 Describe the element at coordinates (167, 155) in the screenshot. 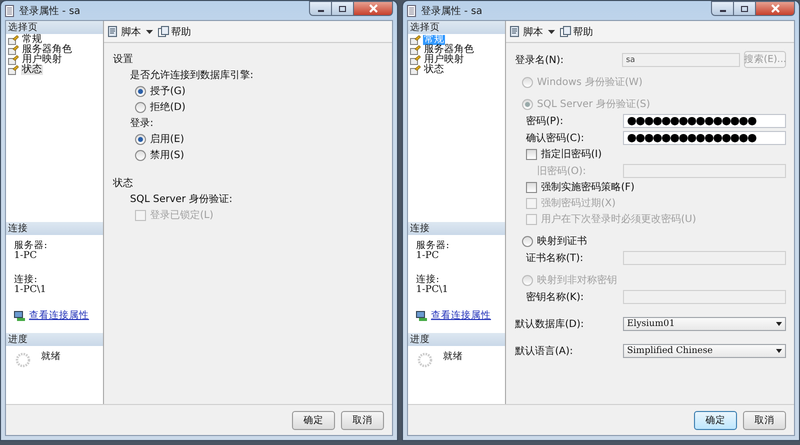

I see `radio-label: 禁用(S)` at that location.